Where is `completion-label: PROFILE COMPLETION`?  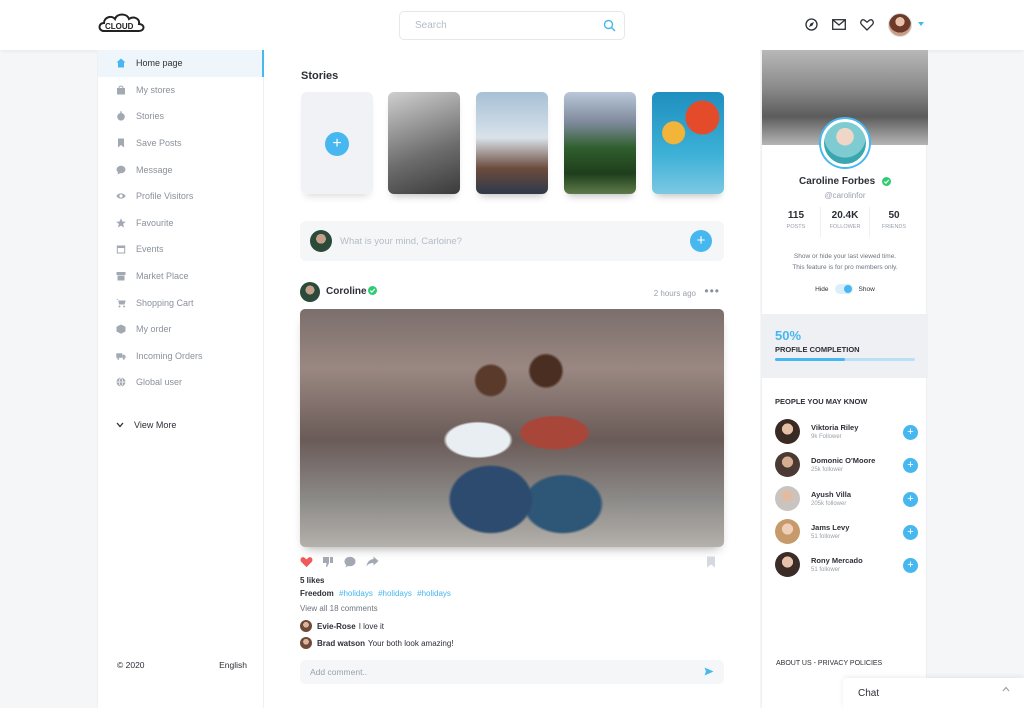
completion-label: PROFILE COMPLETION is located at coordinates (817, 349).